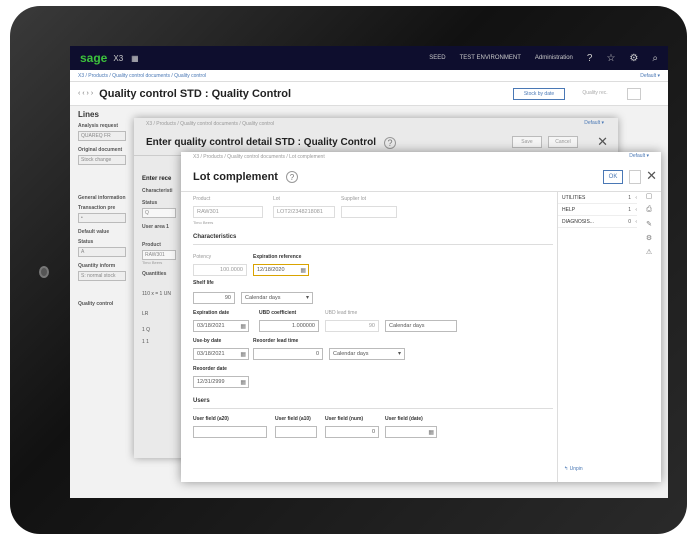 Image resolution: width=697 pixels, height=537 pixels. I want to click on product-label: Product, so click(202, 199).